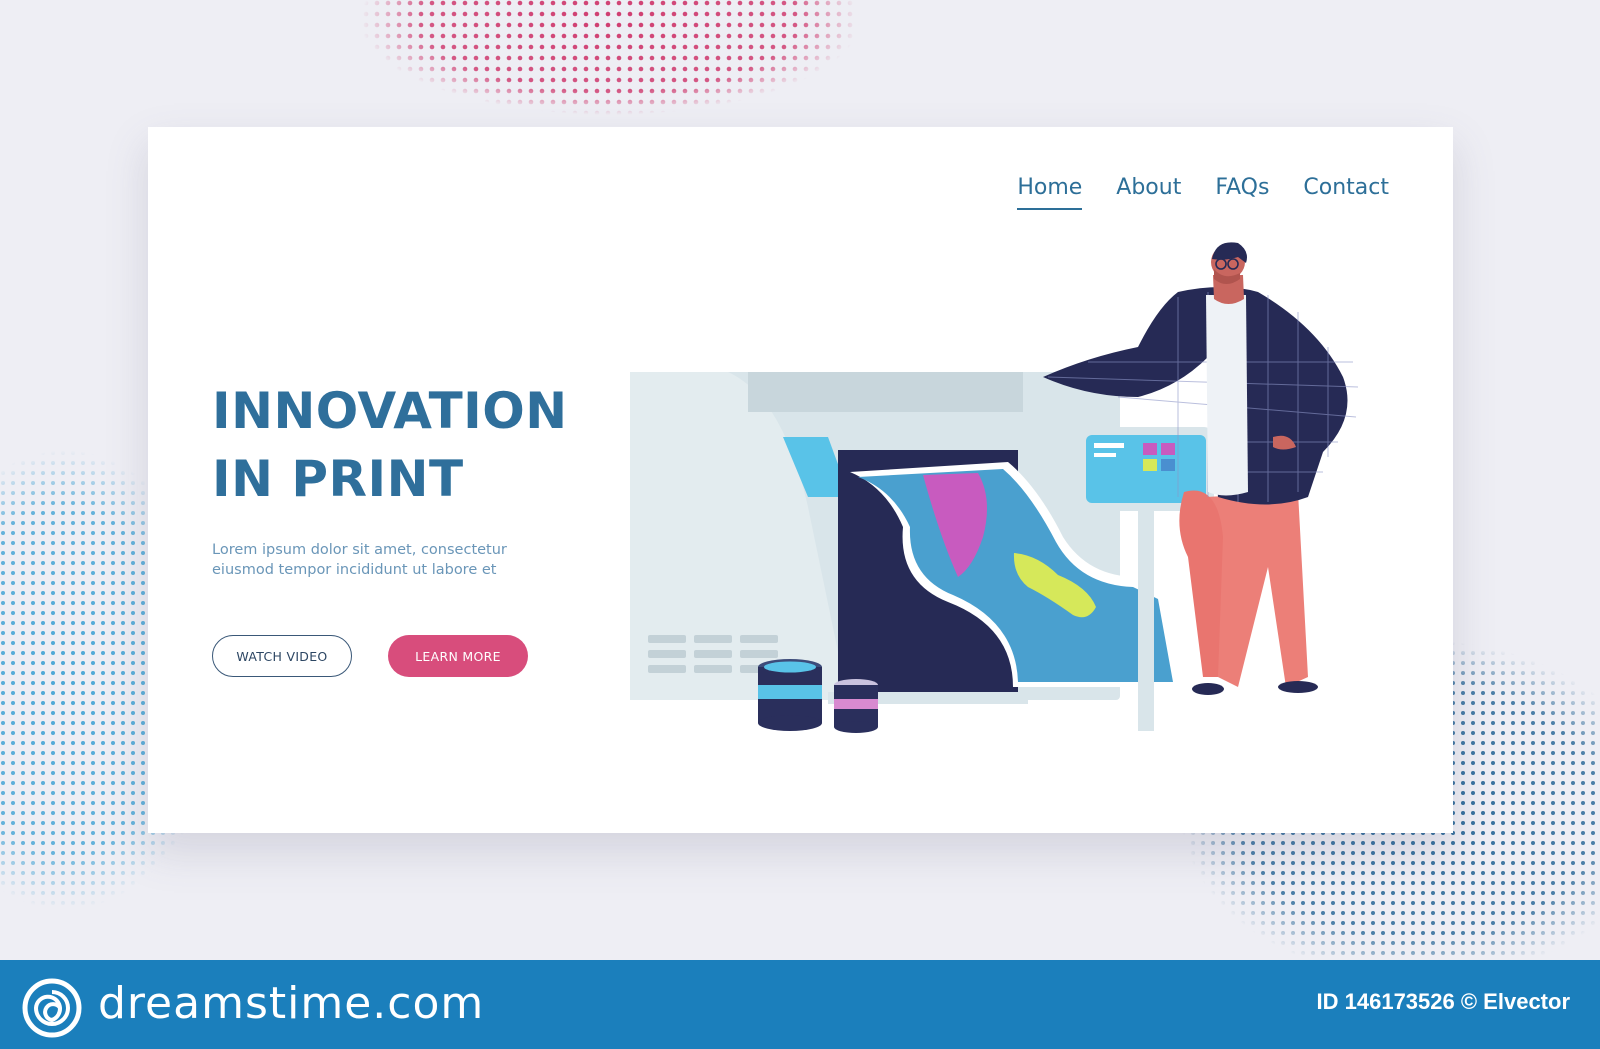 This screenshot has width=1600, height=1049. Describe the element at coordinates (1148, 192) in the screenshot. I see `nav-about-link: About` at that location.